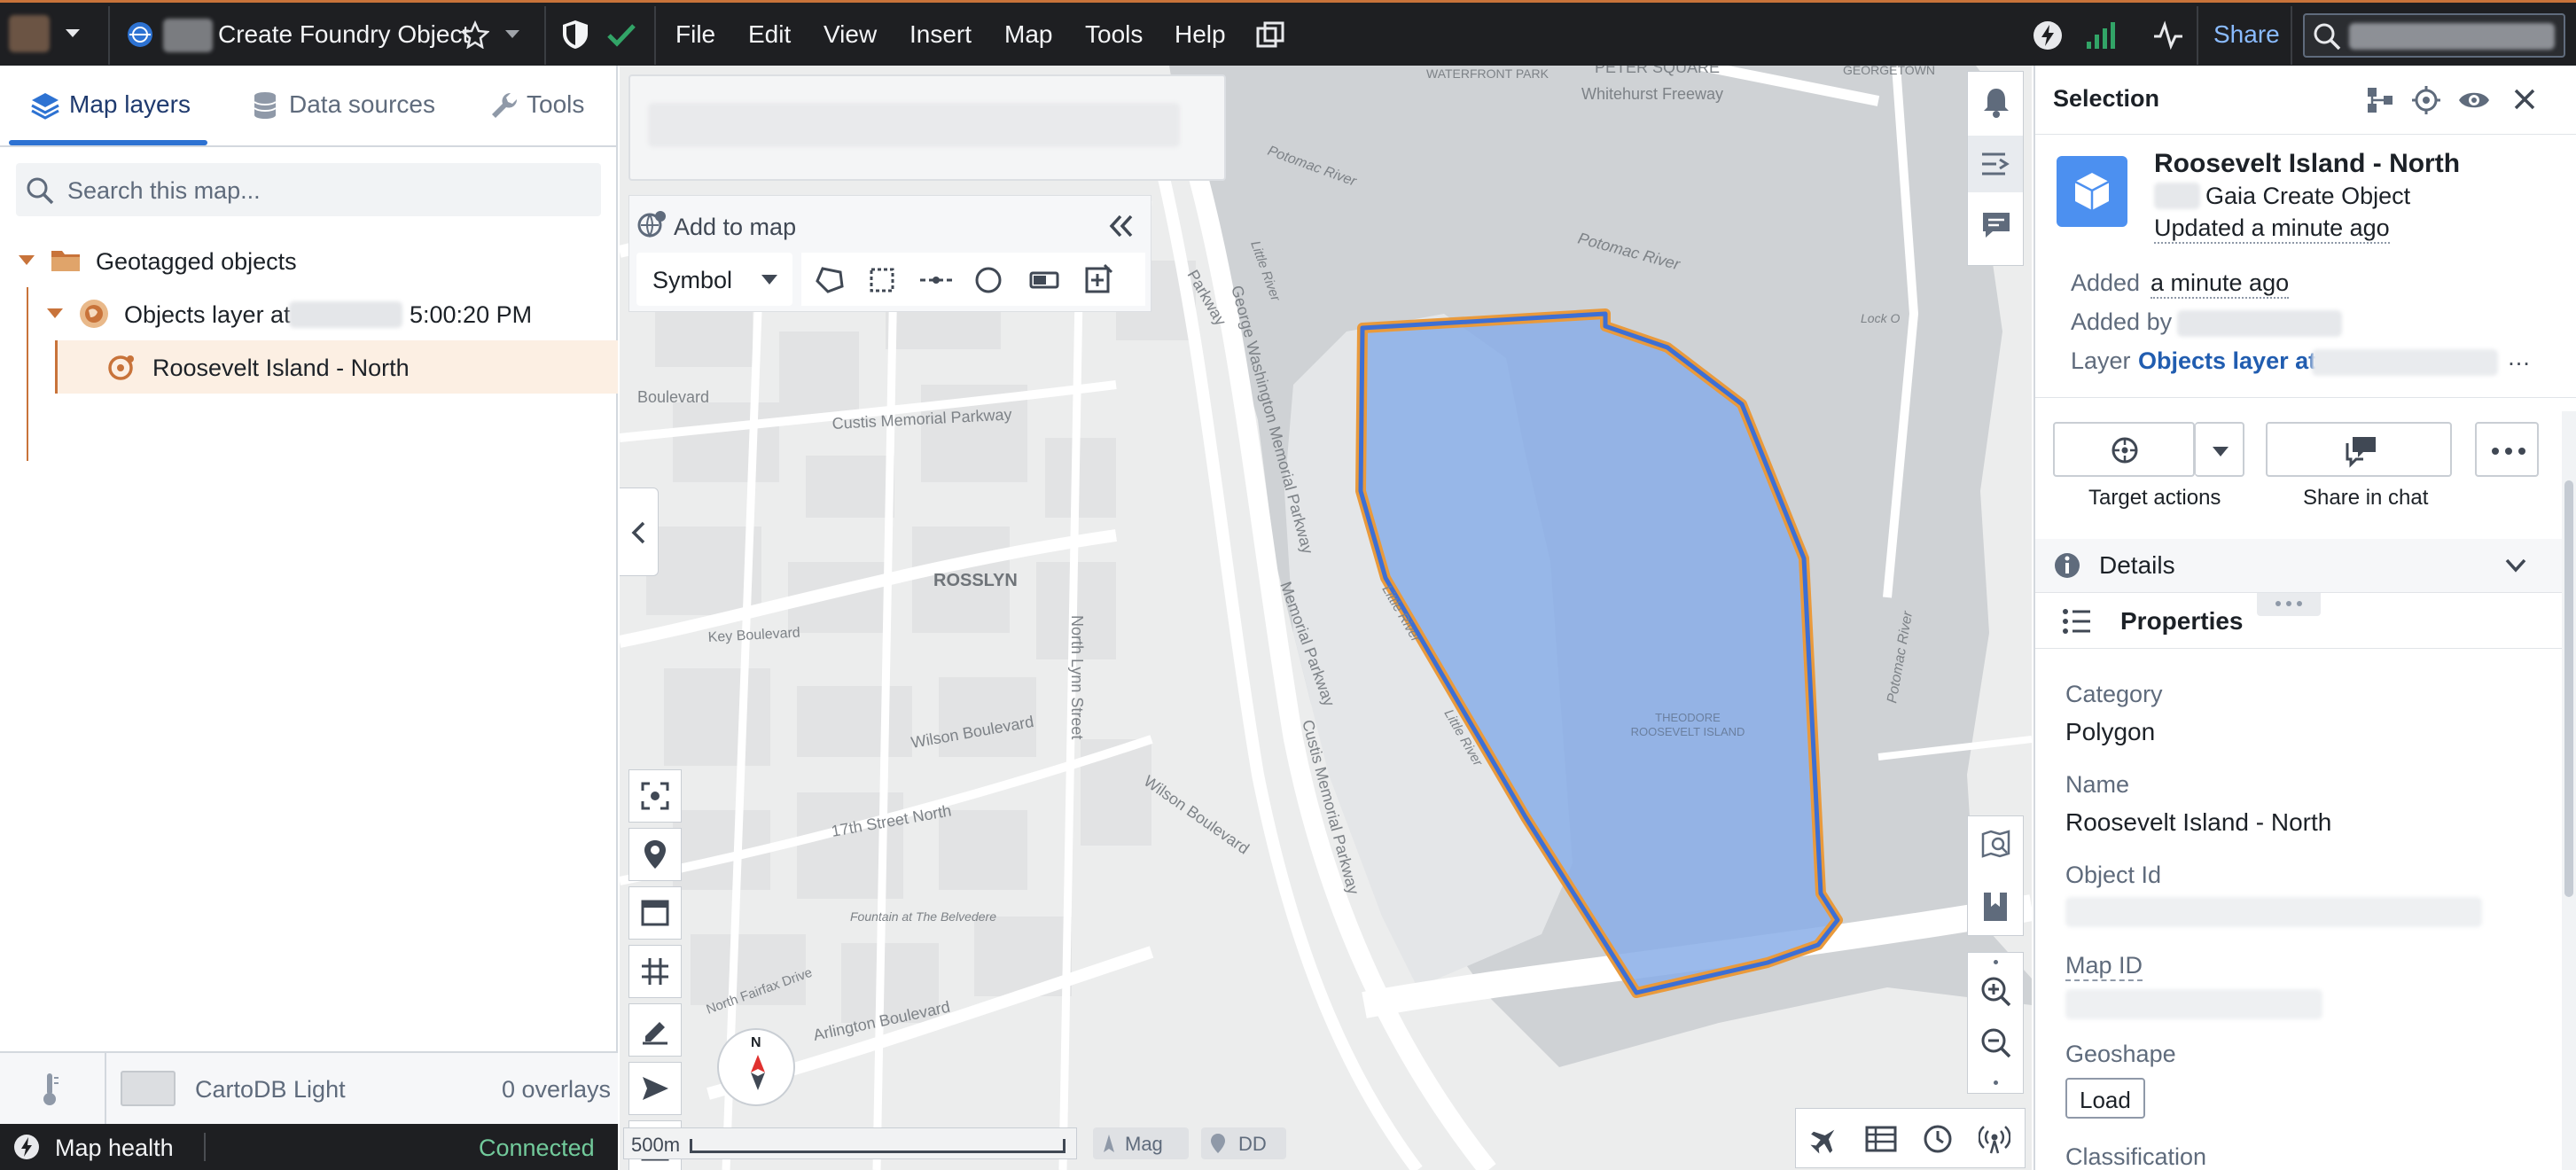 This screenshot has width=2576, height=1170. Describe the element at coordinates (1687, 724) in the screenshot. I see `map-label-island: THEODORE ROOSEVELT ISLAND` at that location.